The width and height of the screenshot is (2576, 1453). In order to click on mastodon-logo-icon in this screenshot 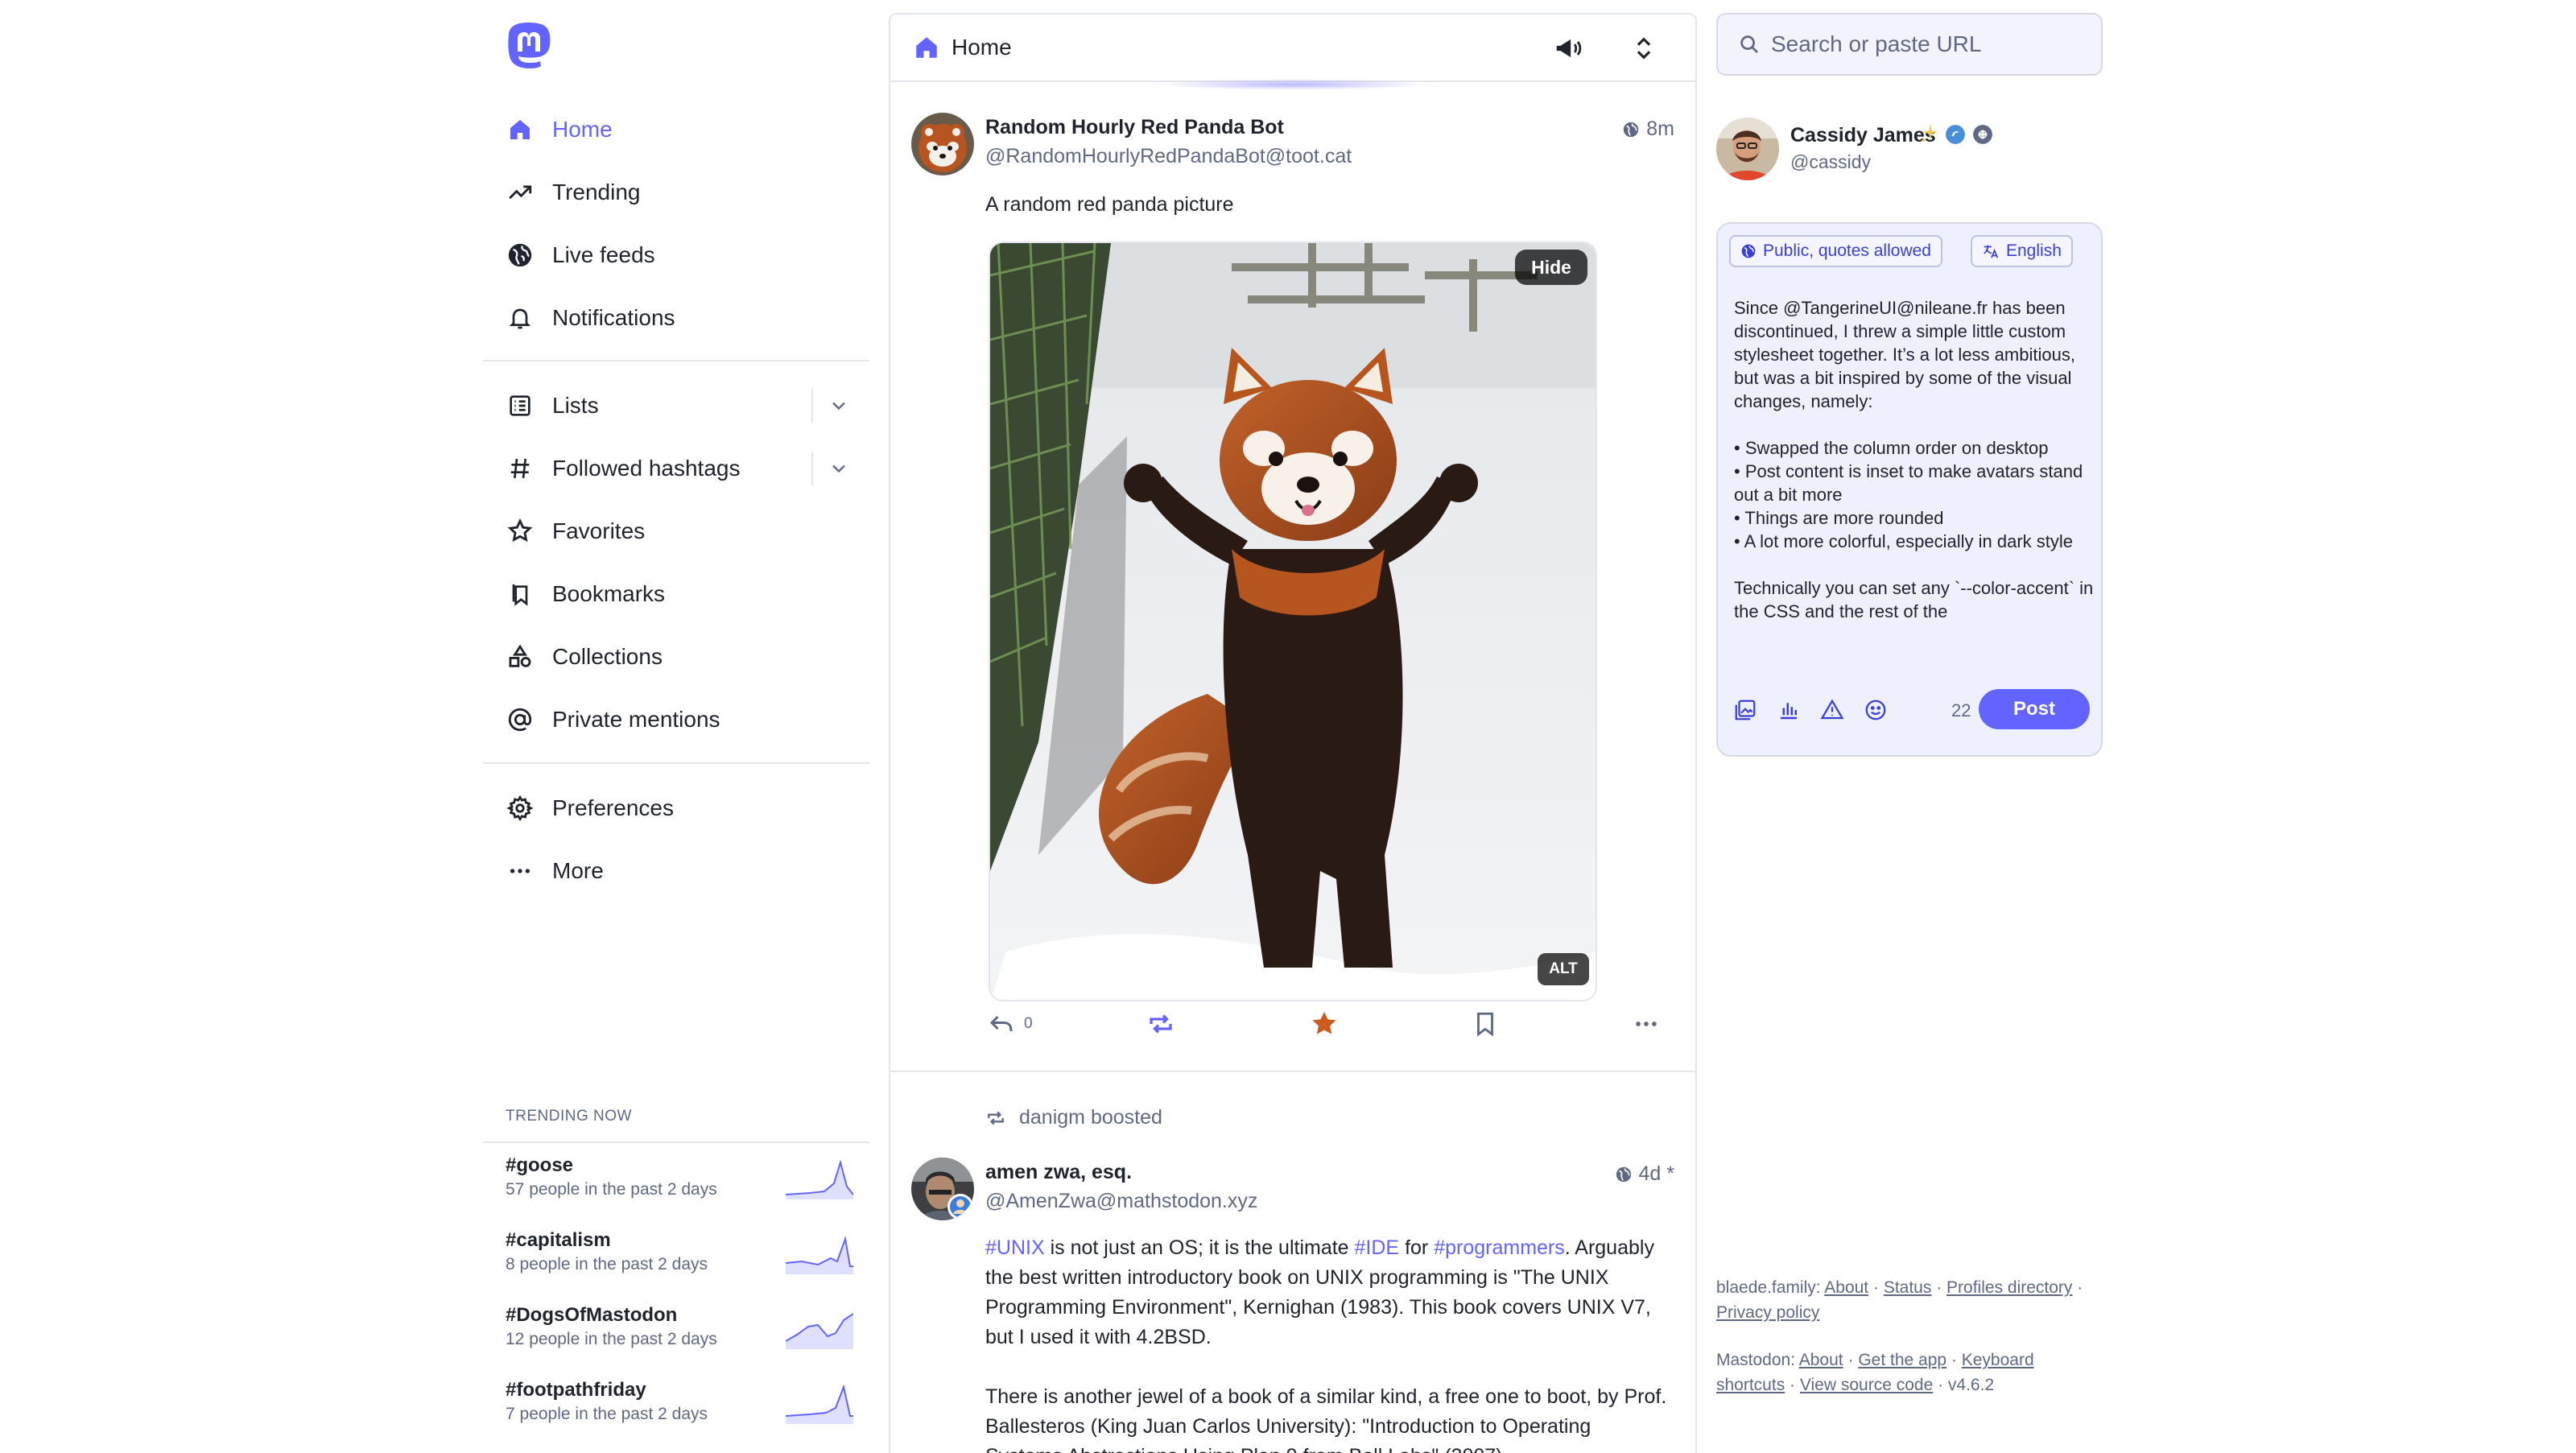, I will do `click(529, 46)`.